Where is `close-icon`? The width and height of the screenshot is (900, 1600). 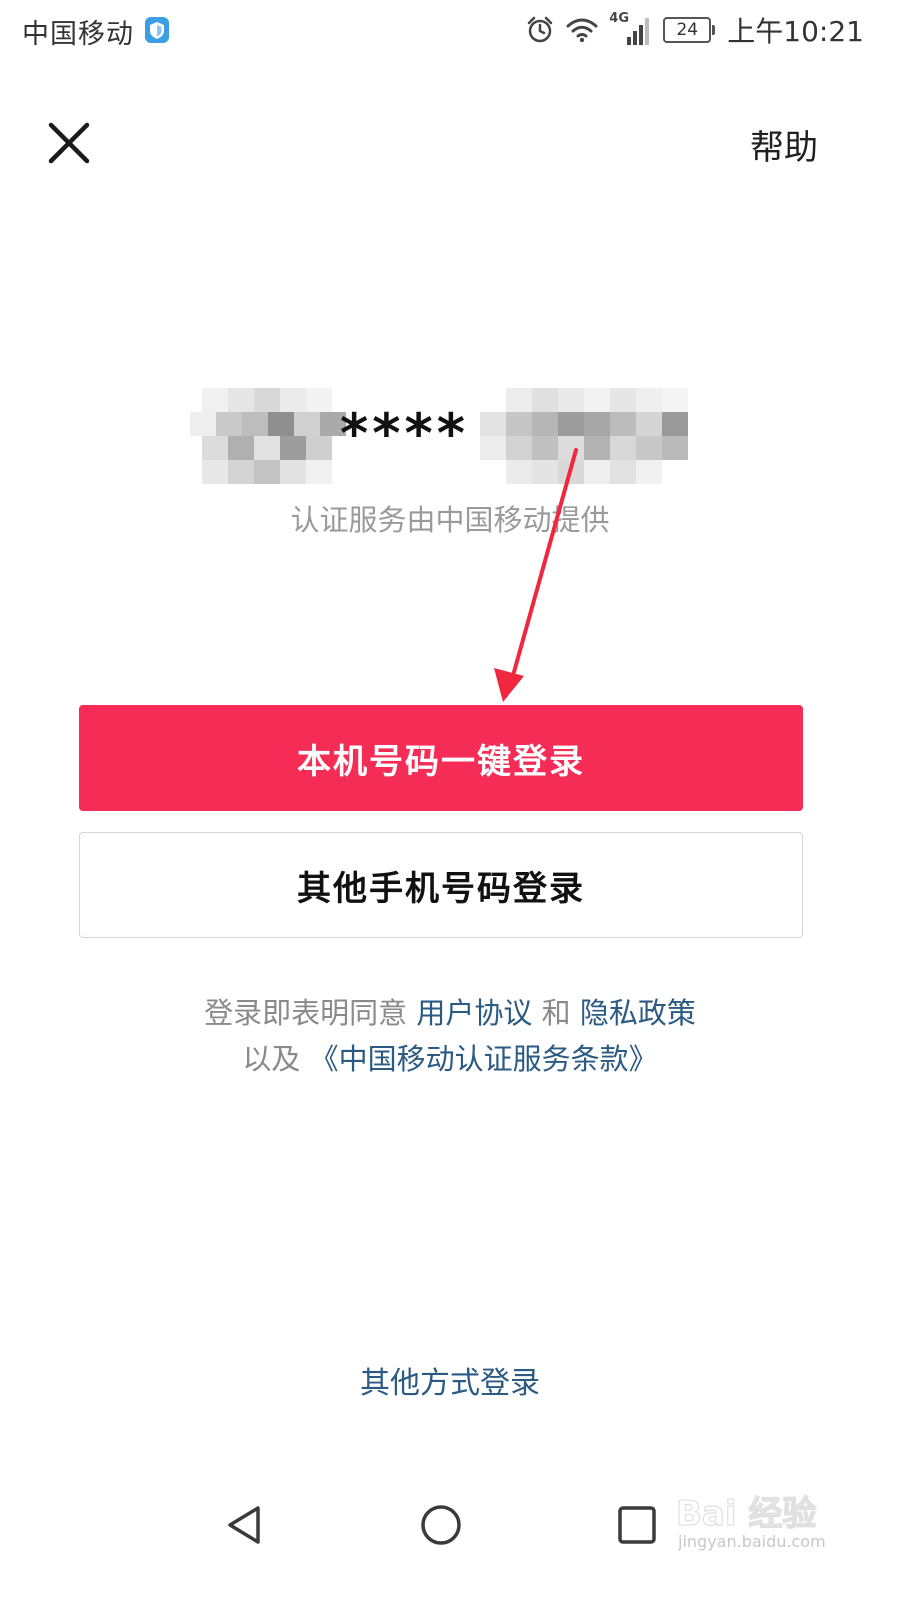
close-icon is located at coordinates (69, 143).